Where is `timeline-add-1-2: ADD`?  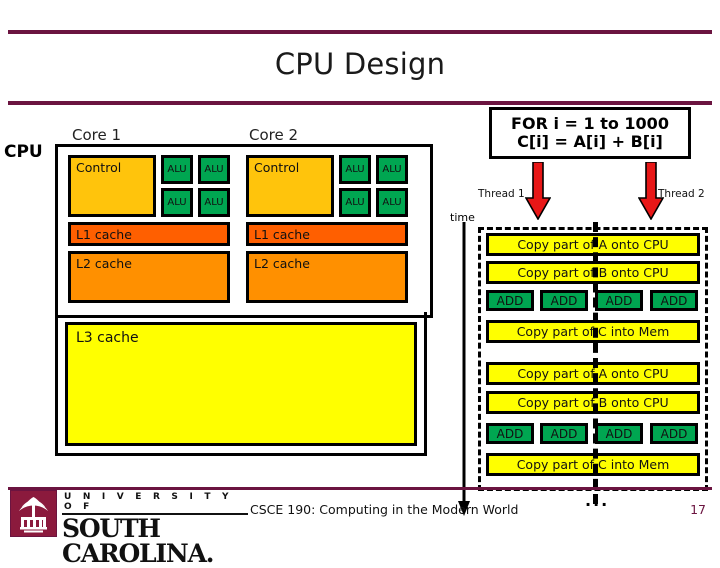
timeline-add-1-2: ADD is located at coordinates (564, 300).